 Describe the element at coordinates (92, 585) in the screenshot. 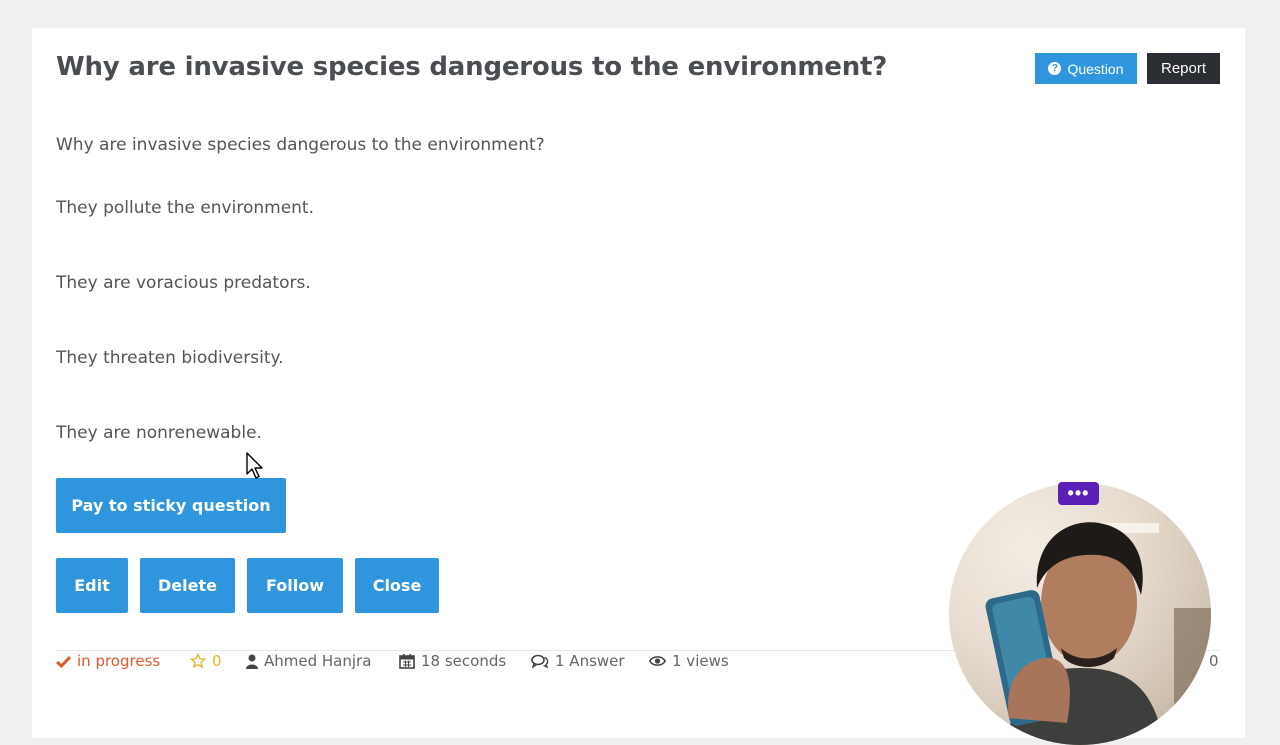

I see `edit-button: Edit` at that location.